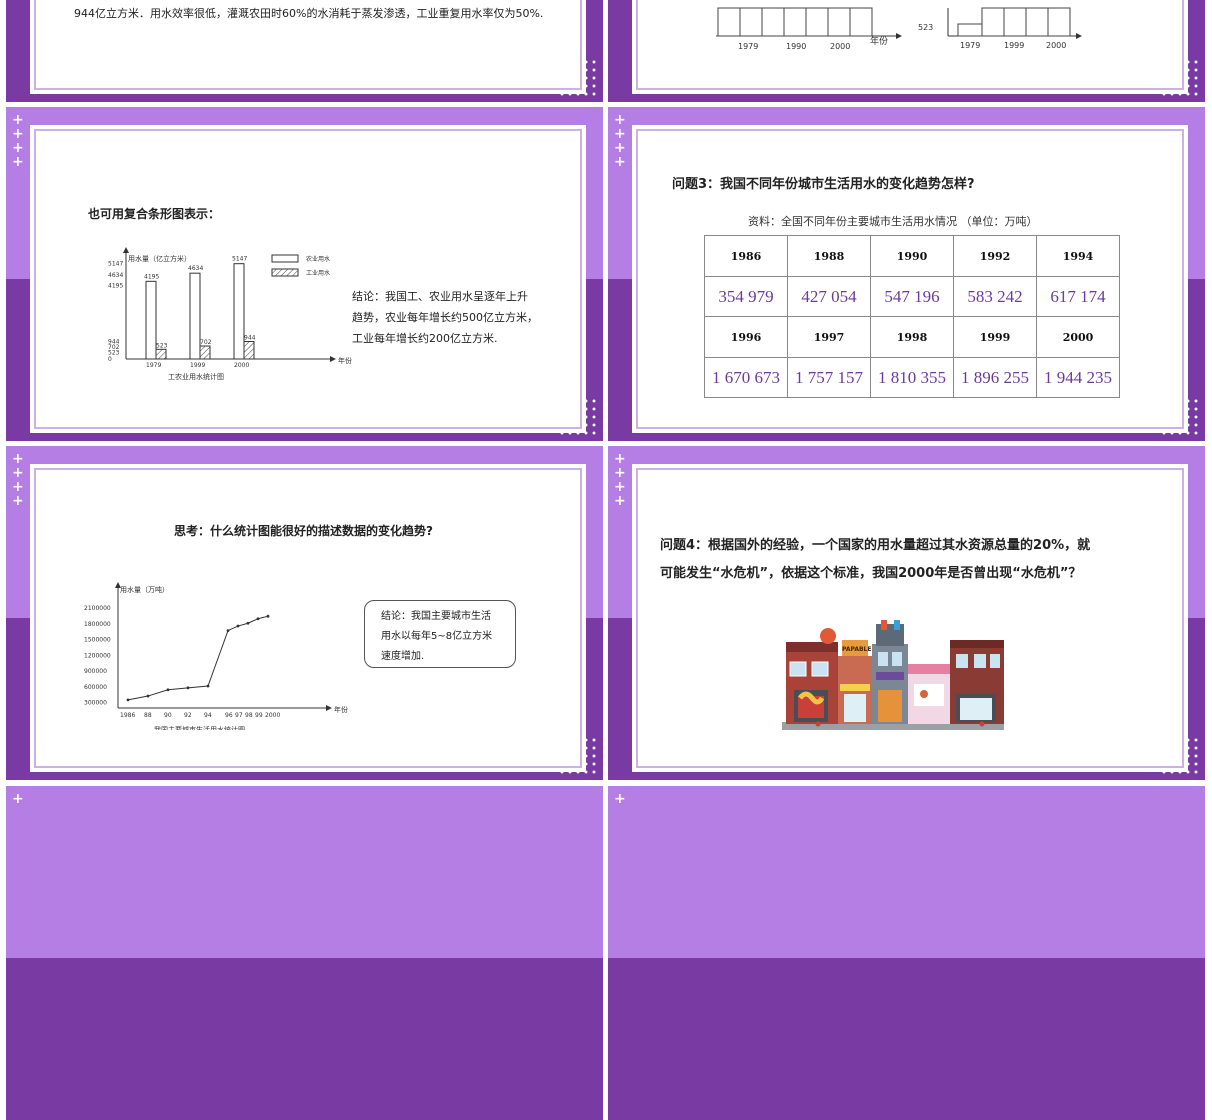  I want to click on x-tick-label: 1986, so click(127, 715).